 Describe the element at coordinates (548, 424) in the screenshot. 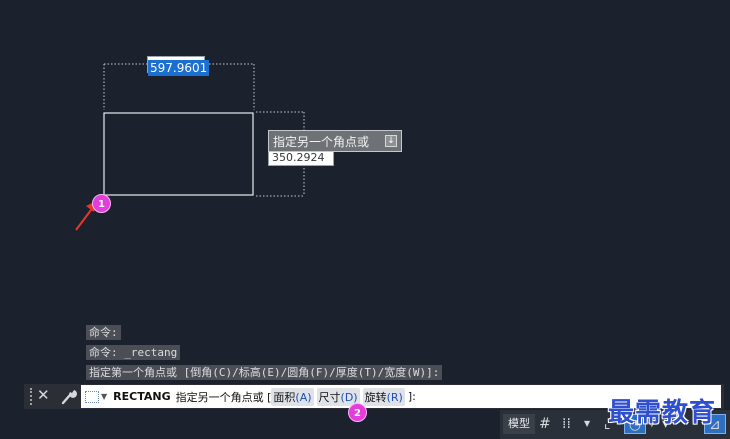

I see `grid-icon: #` at that location.